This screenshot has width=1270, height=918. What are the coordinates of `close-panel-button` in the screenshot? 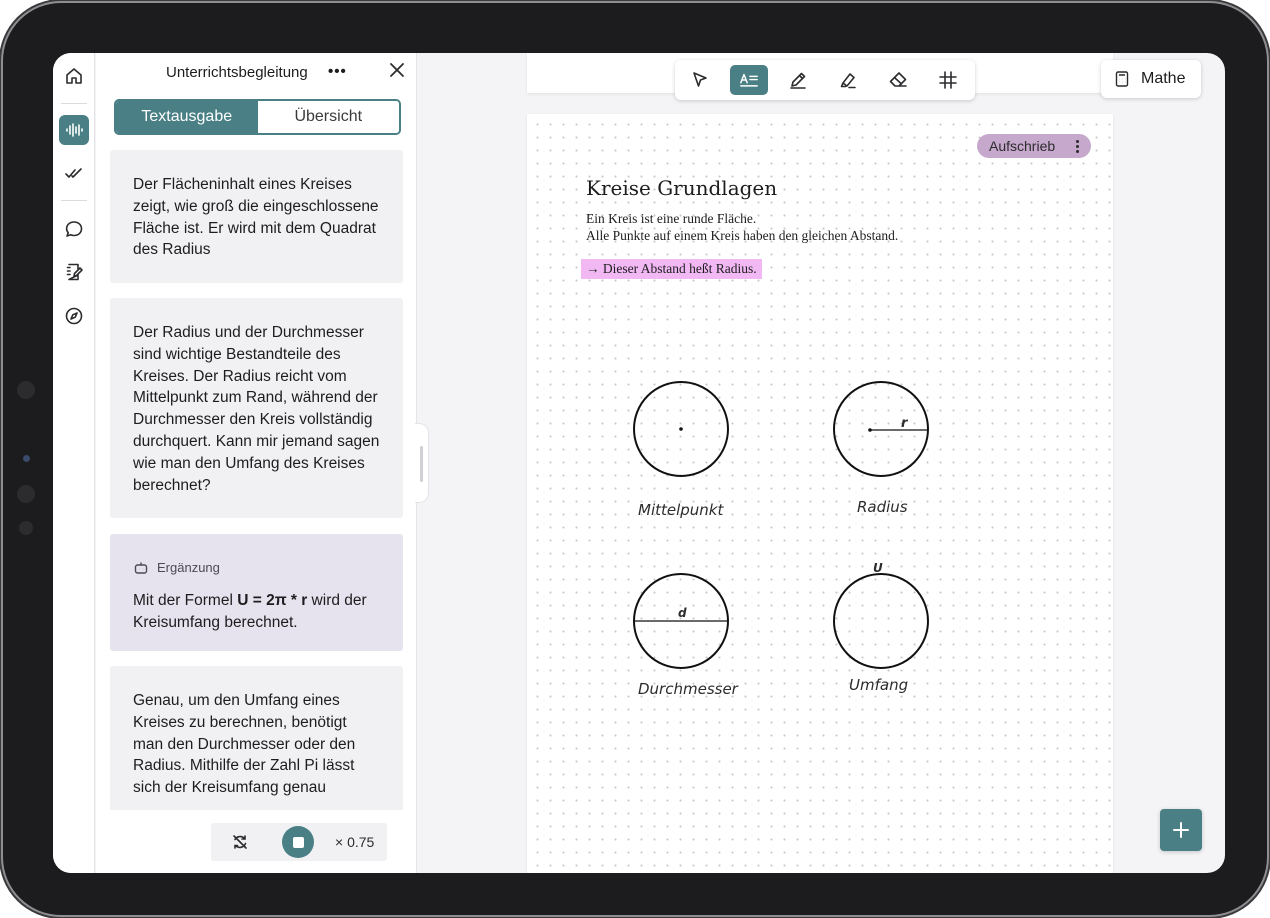 It's located at (397, 70).